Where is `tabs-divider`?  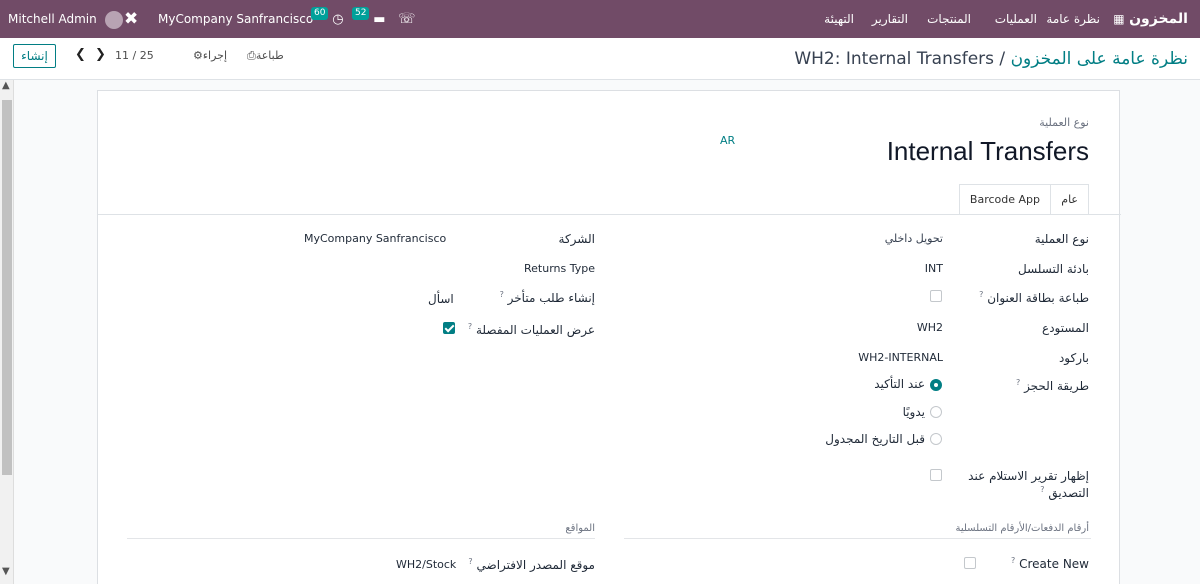 tabs-divider is located at coordinates (609, 214).